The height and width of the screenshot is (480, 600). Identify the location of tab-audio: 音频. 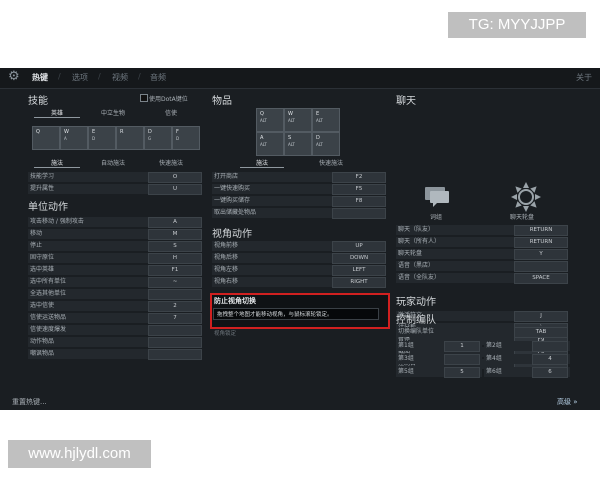
(158, 77).